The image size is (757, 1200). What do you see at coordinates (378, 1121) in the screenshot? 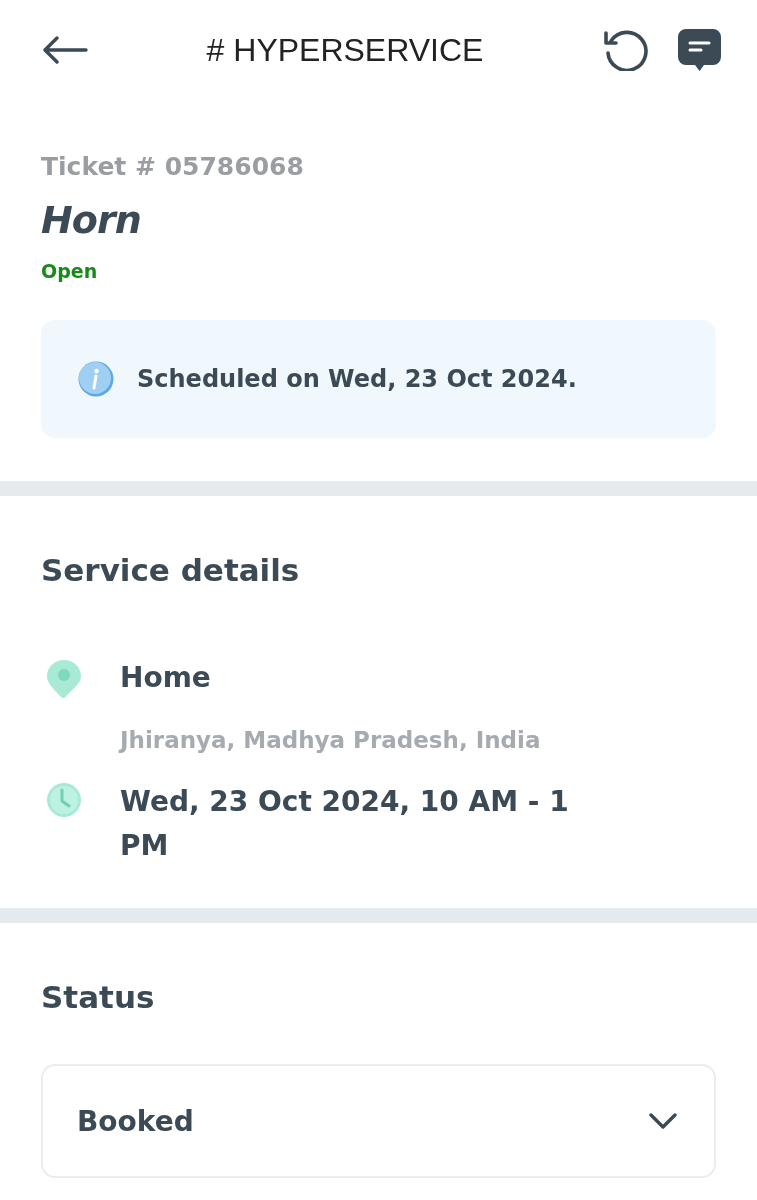
I see `status-dropdown: Booked` at bounding box center [378, 1121].